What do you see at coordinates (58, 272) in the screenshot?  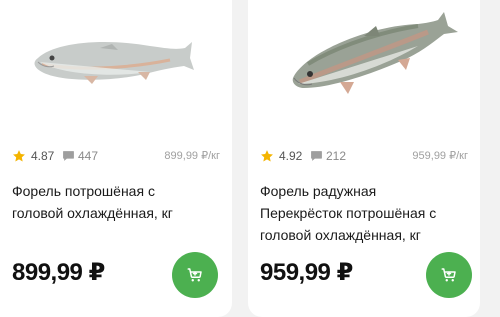 I see `product-price: 899,99 ₽` at bounding box center [58, 272].